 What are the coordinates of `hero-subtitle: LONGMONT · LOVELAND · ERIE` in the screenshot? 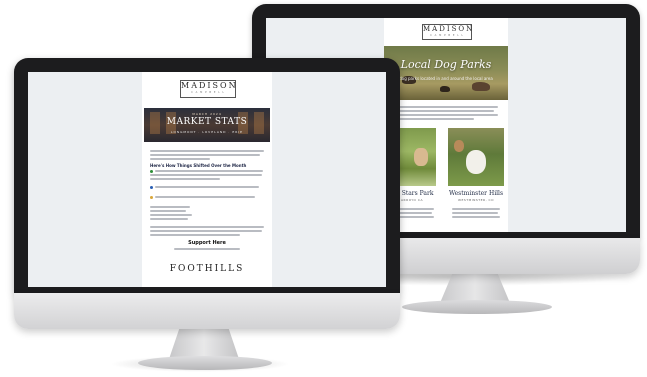 It's located at (207, 132).